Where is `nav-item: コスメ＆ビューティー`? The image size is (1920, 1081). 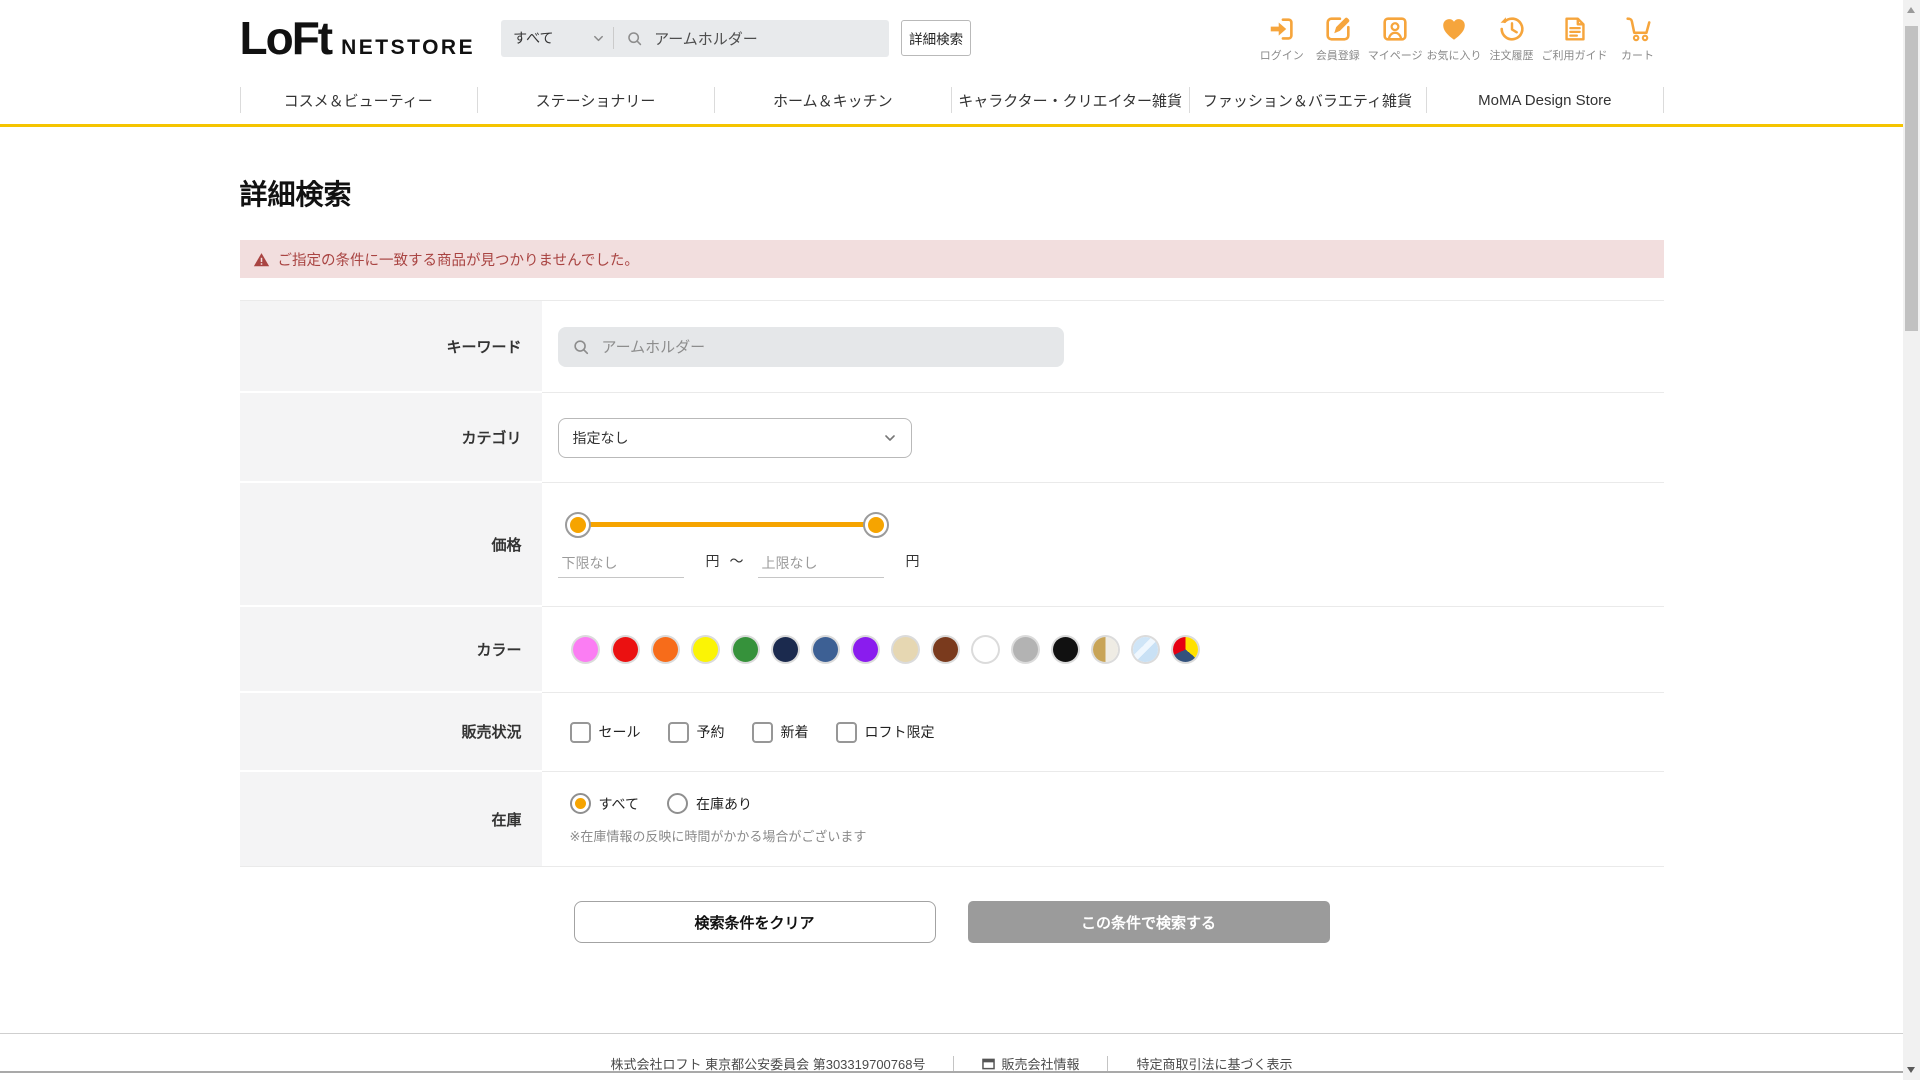
nav-item: コスメ＆ビューティー is located at coordinates (358, 100).